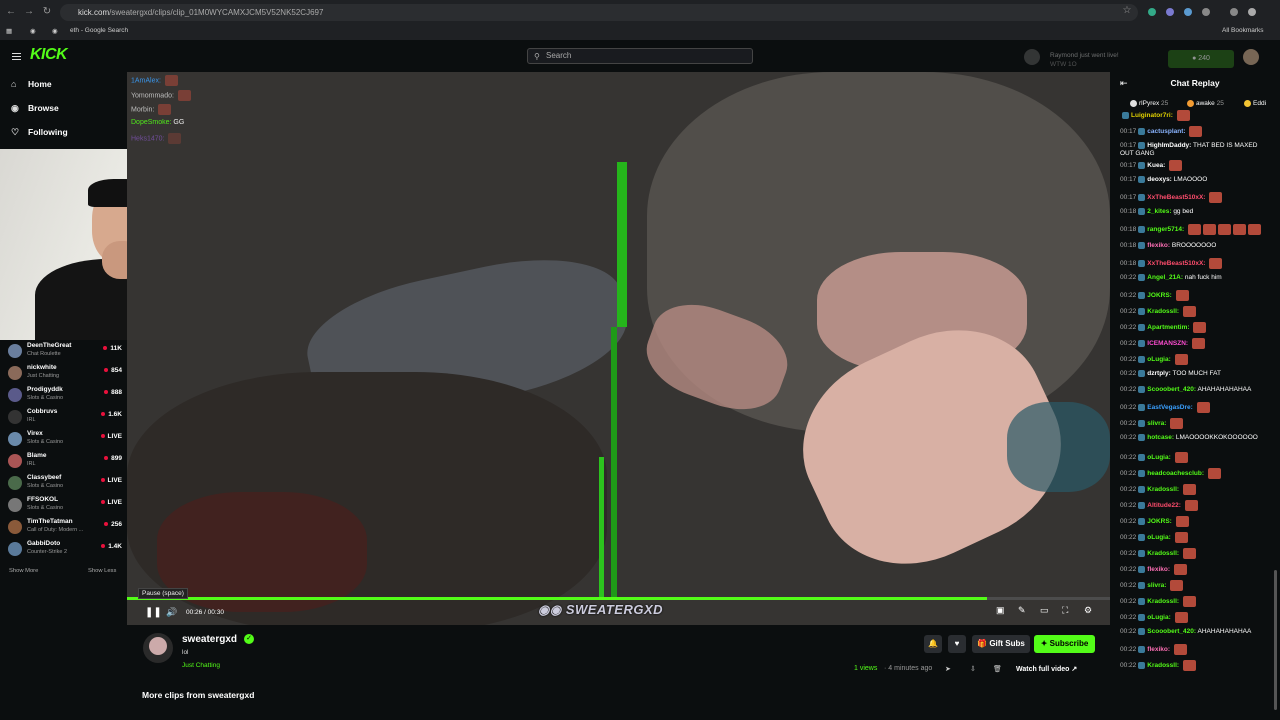  What do you see at coordinates (1167, 343) in the screenshot?
I see `chat-username: ICEMANSZN:` at bounding box center [1167, 343].